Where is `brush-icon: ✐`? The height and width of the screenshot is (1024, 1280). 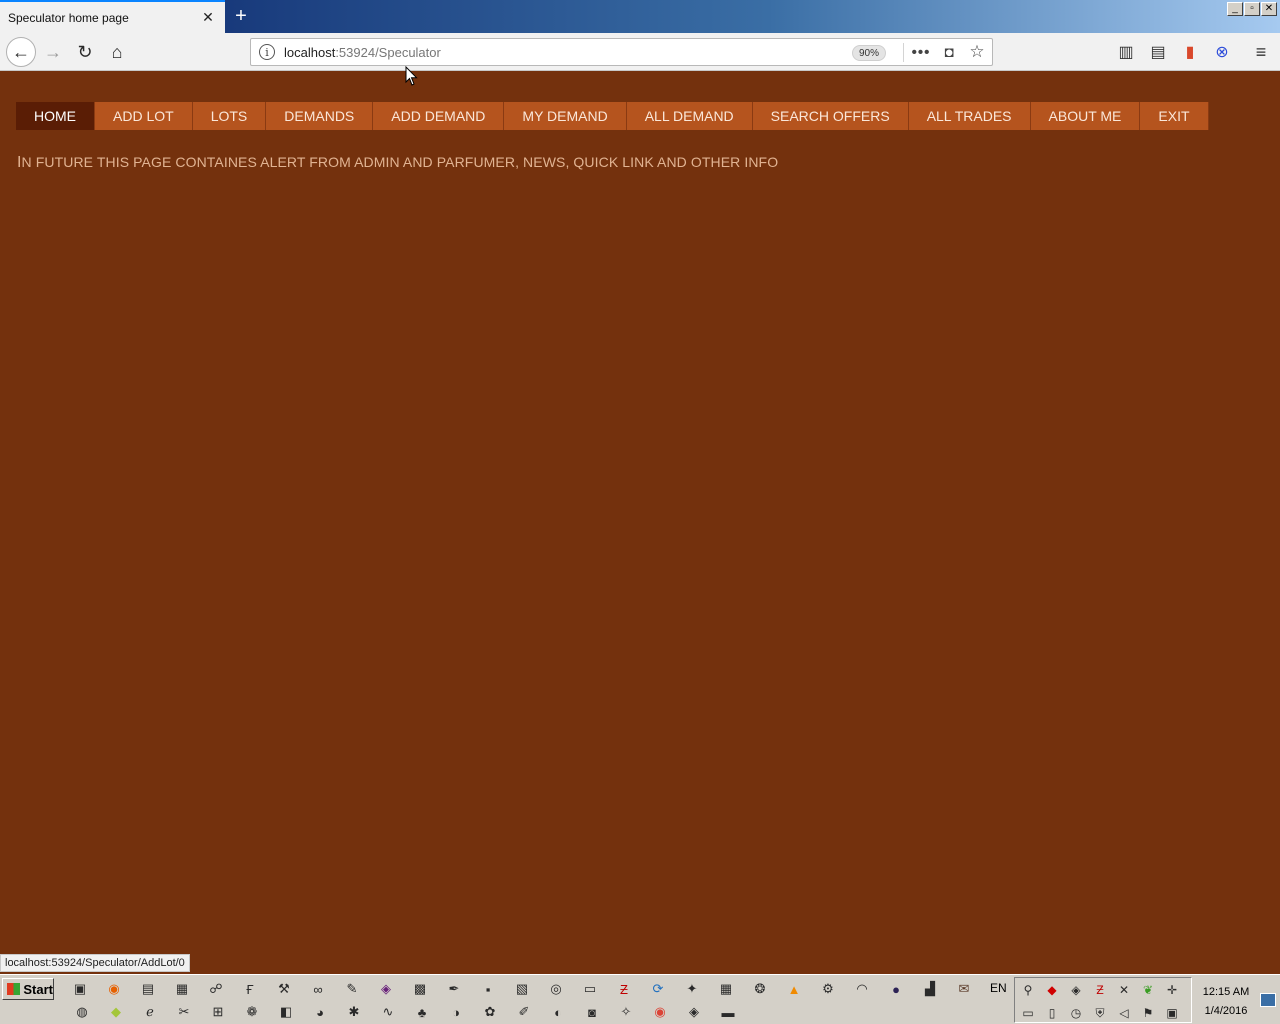
brush-icon: ✐ is located at coordinates (524, 1012).